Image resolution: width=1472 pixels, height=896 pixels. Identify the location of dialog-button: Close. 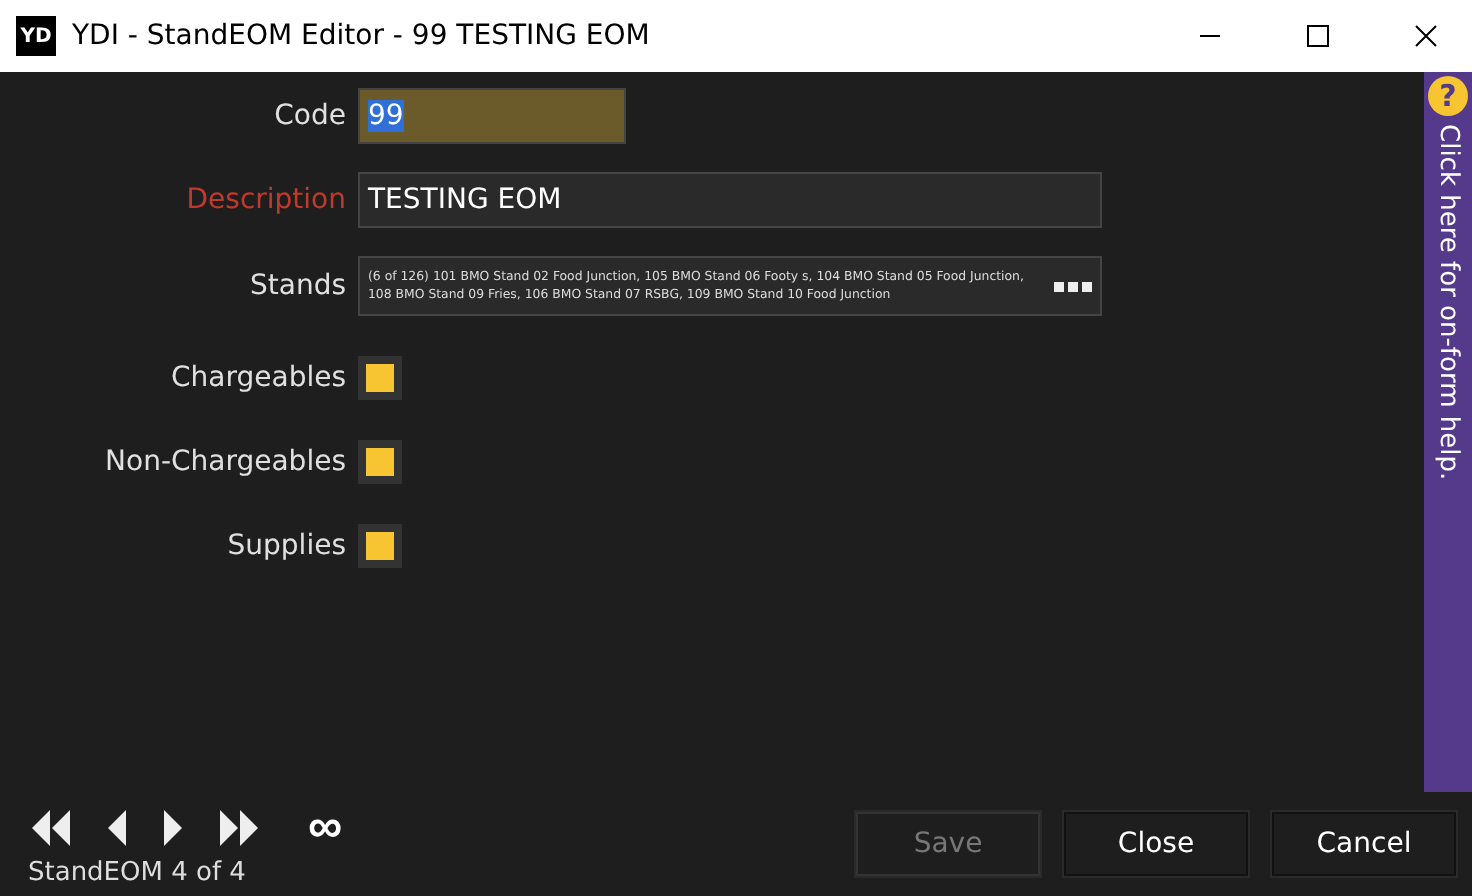
(1156, 844).